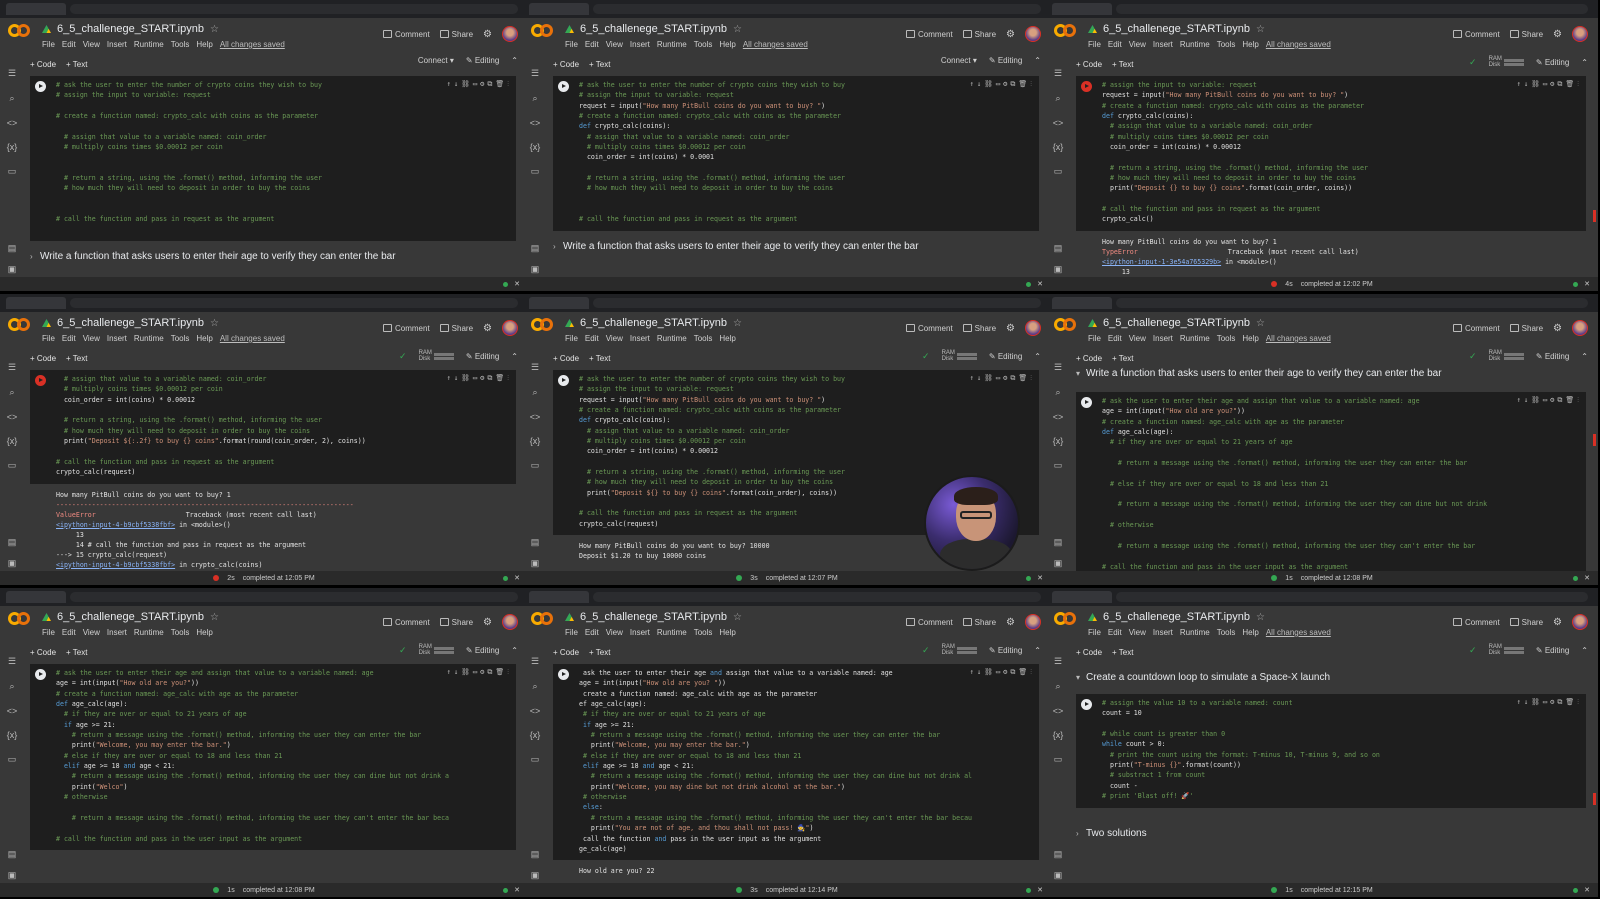 The height and width of the screenshot is (899, 1600). I want to click on menu-item-insert: Insert, so click(117, 338).